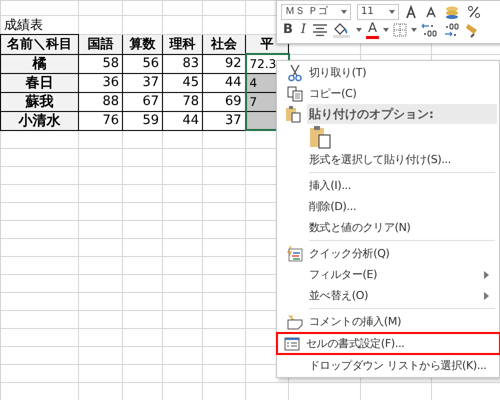 This screenshot has height=400, width=500. Describe the element at coordinates (431, 12) in the screenshot. I see `font-size-decrease-icon` at that location.